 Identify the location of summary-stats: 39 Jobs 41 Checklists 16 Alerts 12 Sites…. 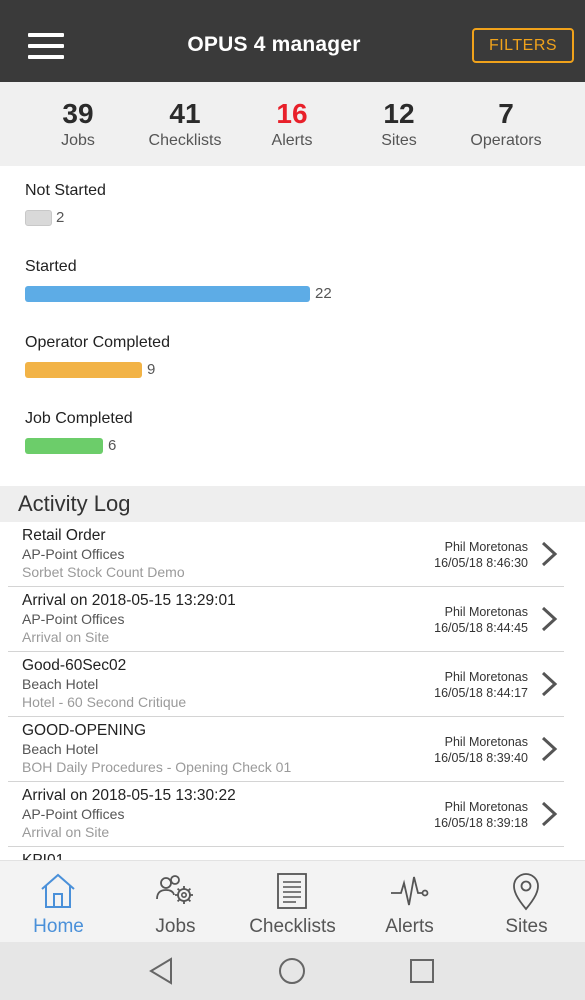
(292, 124).